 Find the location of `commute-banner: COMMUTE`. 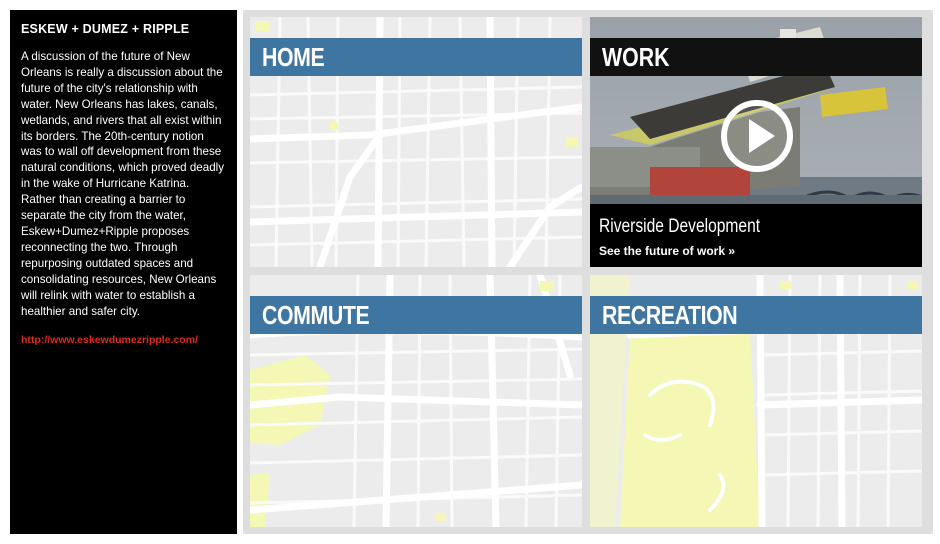

commute-banner: COMMUTE is located at coordinates (416, 315).